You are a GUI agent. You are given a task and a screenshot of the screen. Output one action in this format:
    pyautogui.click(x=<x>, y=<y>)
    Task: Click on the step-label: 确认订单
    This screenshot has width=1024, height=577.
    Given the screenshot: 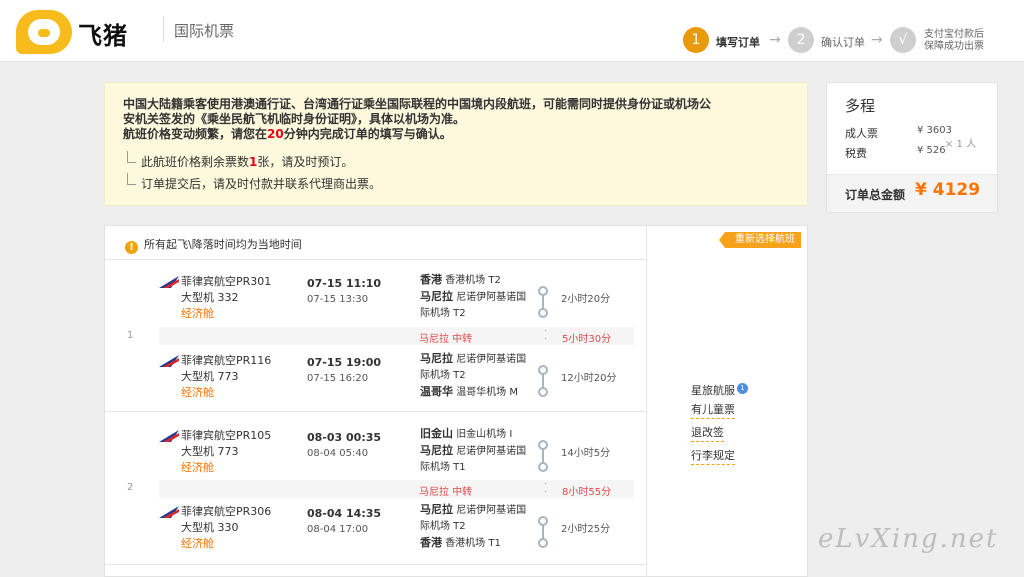 What is the action you would take?
    pyautogui.click(x=843, y=42)
    